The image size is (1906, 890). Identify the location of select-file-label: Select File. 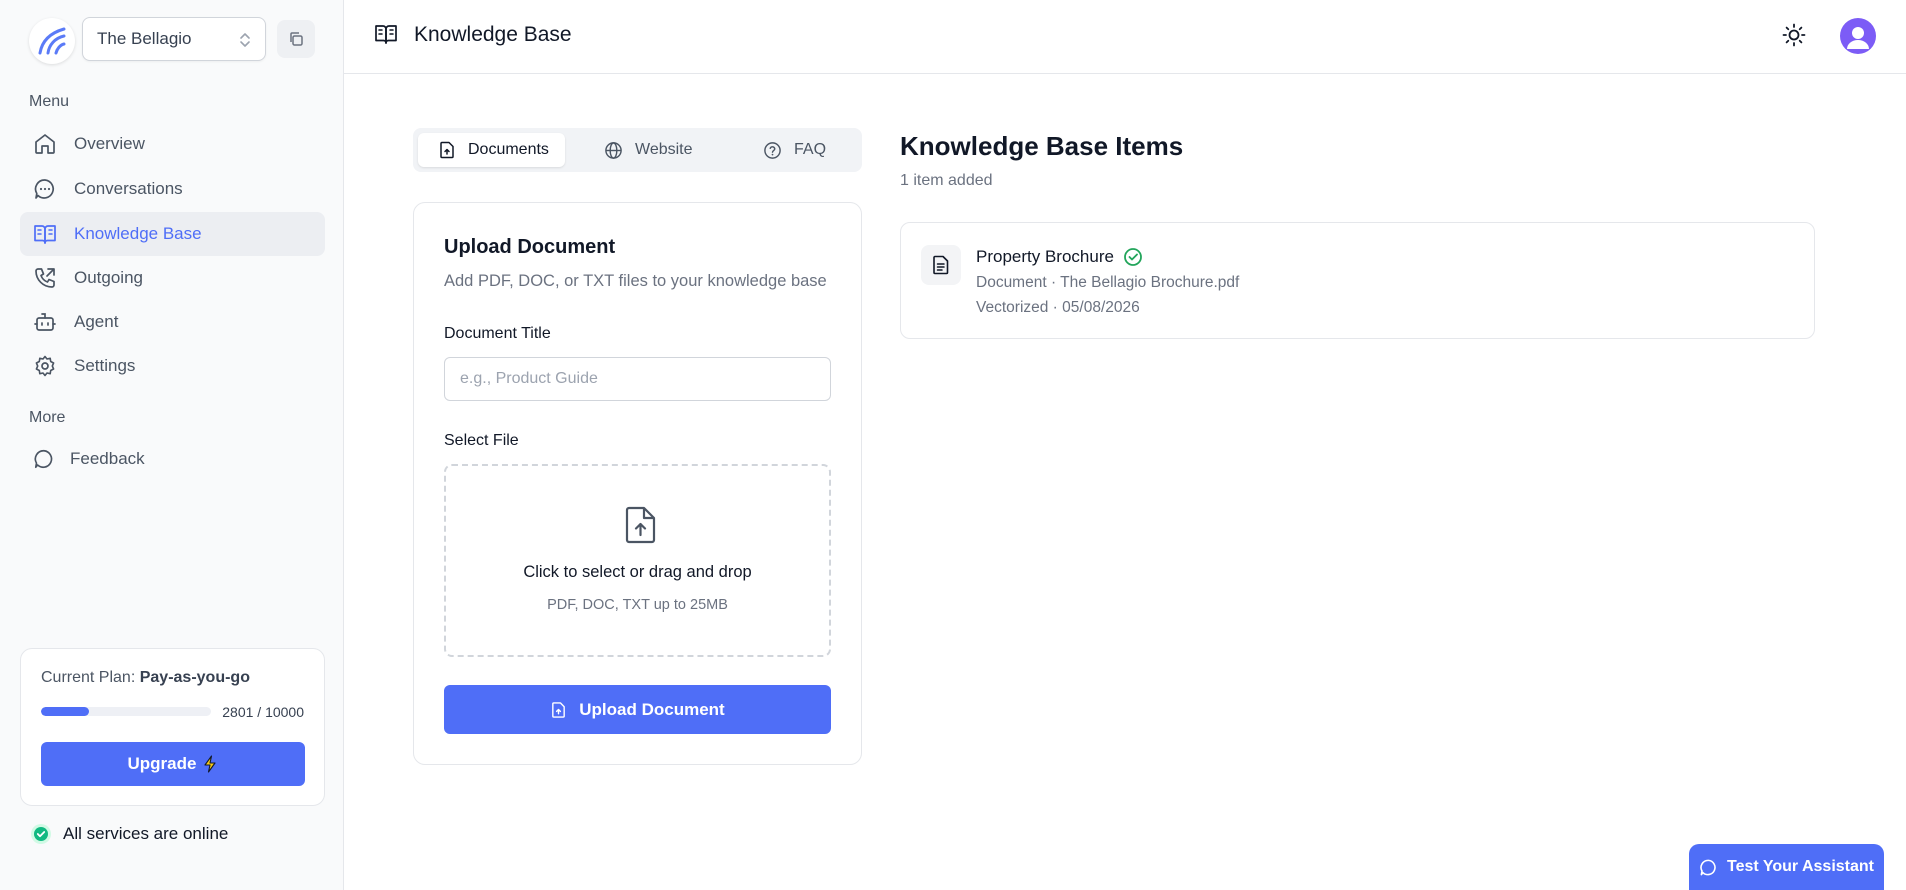
(481, 440).